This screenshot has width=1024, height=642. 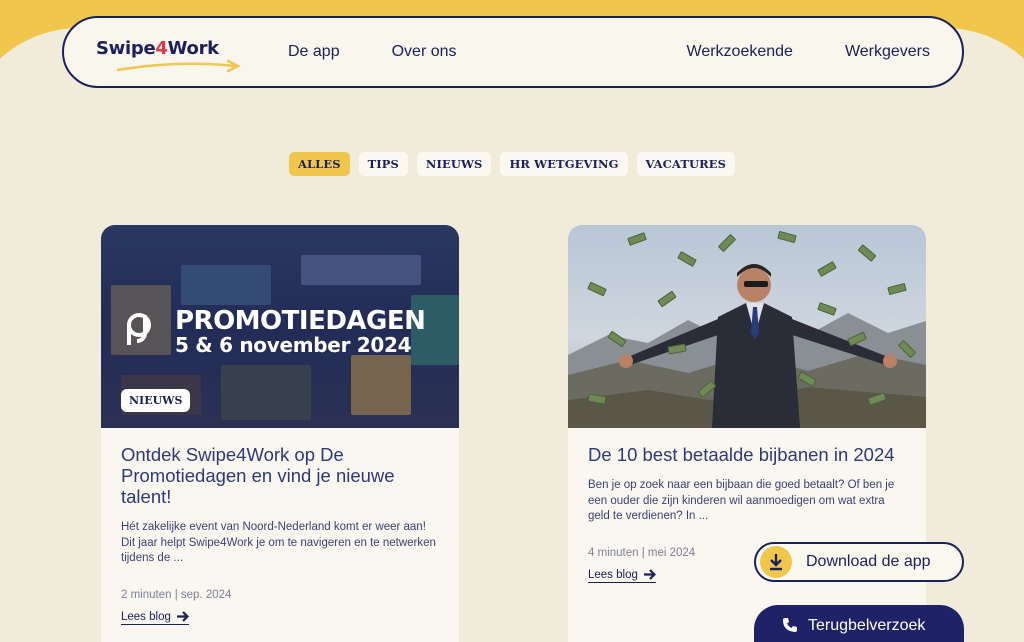 I want to click on card-image-event: PROMOTIEDAGEN 5 & 6 november 2024 NIEUWS, so click(x=280, y=326).